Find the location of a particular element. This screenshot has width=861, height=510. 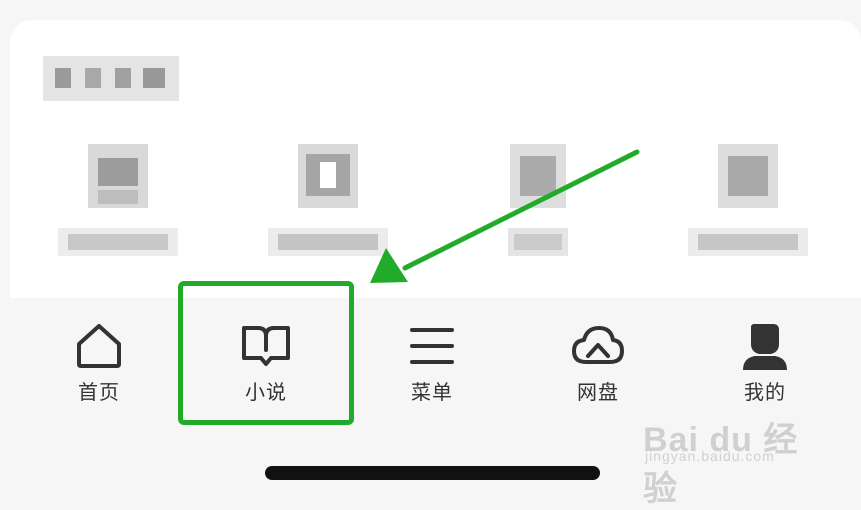

home-icon is located at coordinates (99, 346).